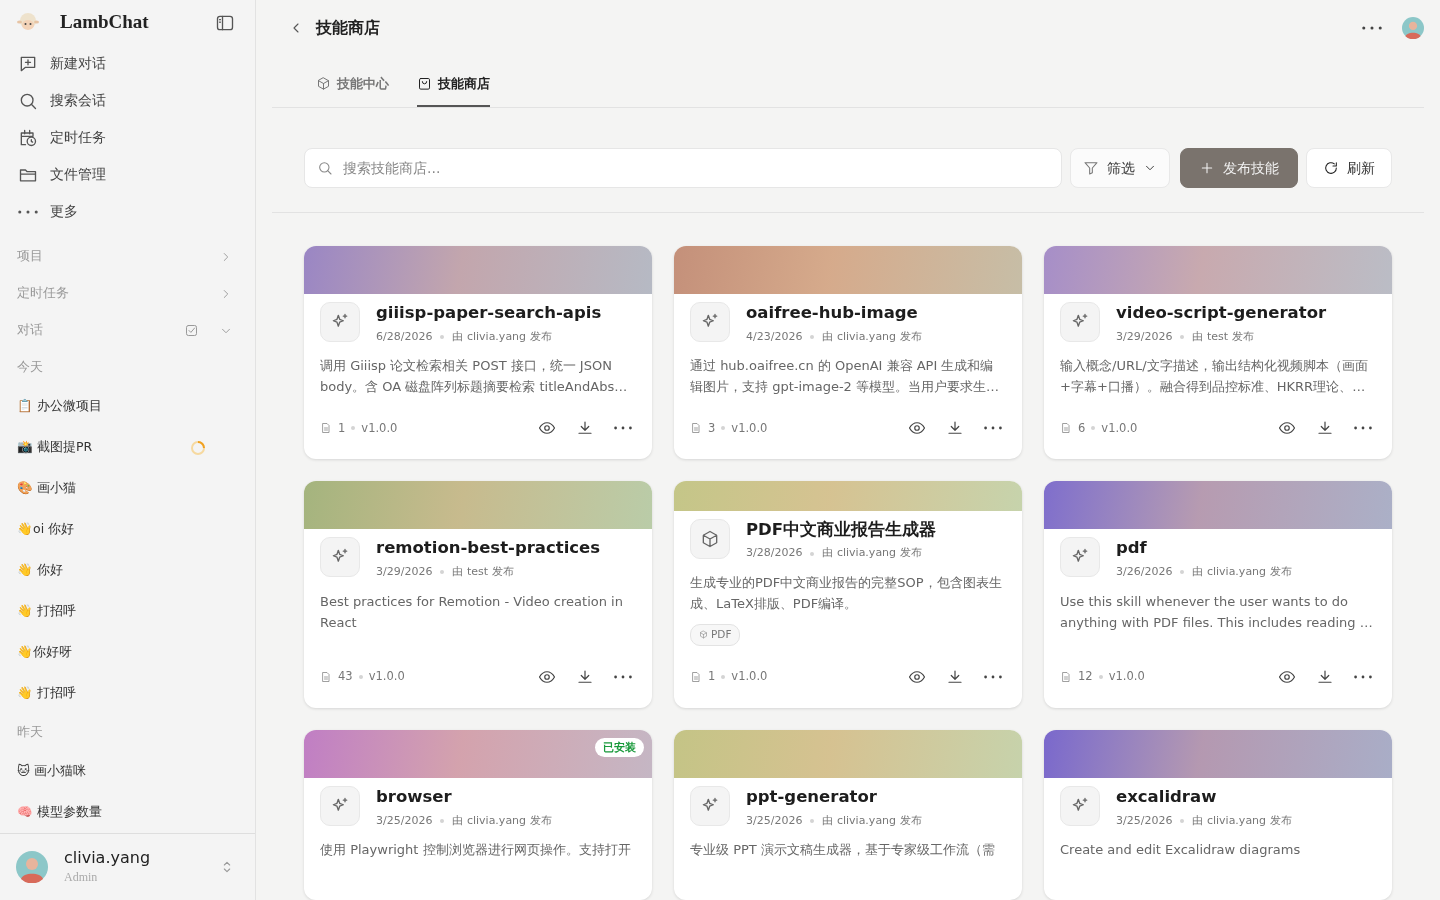 The height and width of the screenshot is (900, 1440). I want to click on conversation-item: 👋你好呀, so click(44, 652).